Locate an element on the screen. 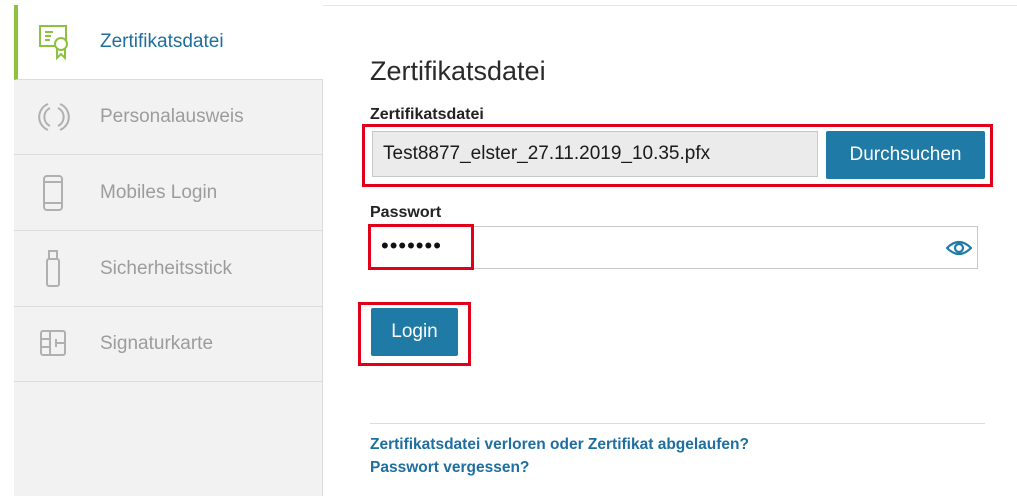  show-password-eye-icon is located at coordinates (959, 248).